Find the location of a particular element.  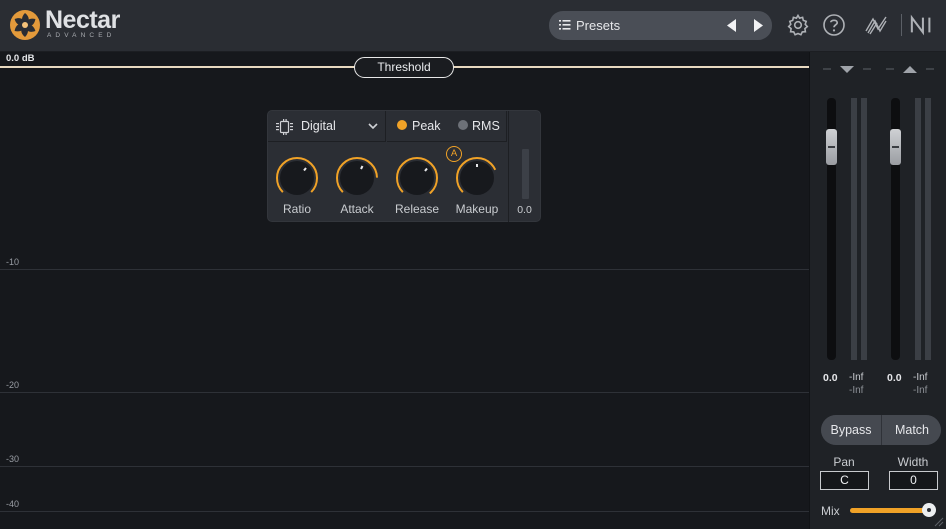

output-meter-left is located at coordinates (918, 229).